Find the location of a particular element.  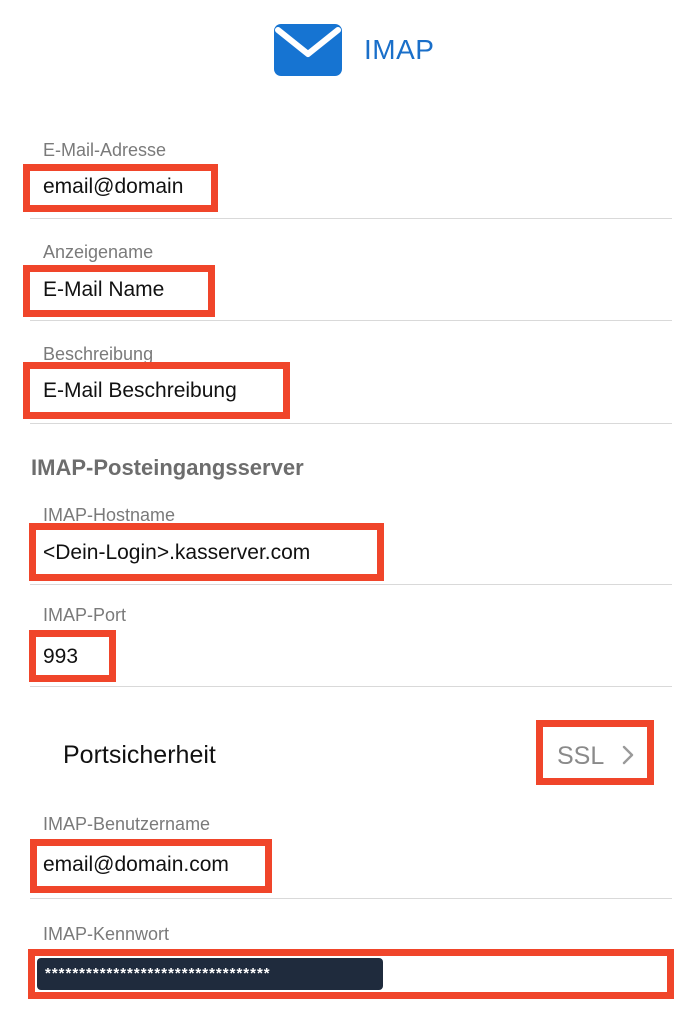

description-field: E-Mail Beschreibung is located at coordinates (140, 391).